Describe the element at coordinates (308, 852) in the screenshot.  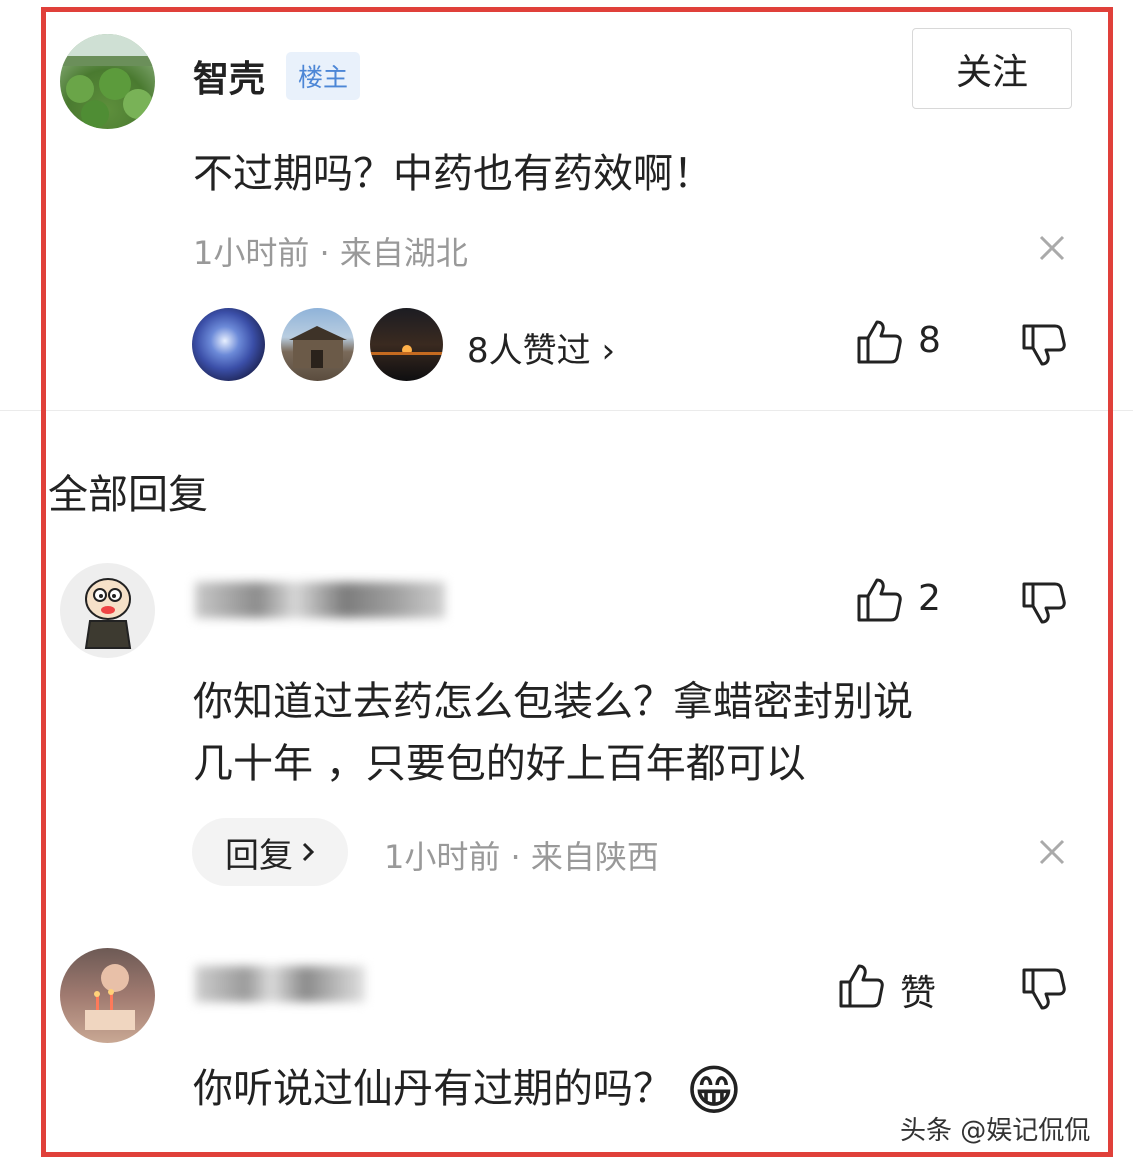
I see `chevron-right-icon` at that location.